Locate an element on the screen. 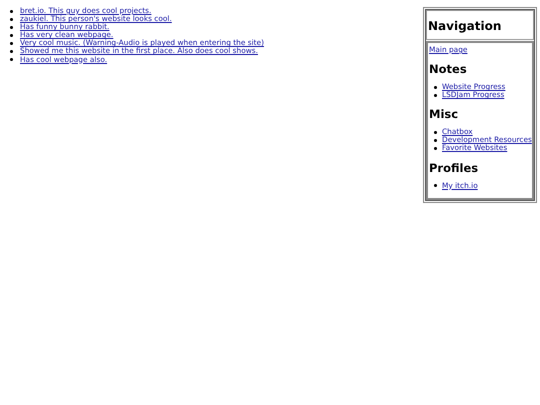 This screenshot has height=405, width=540. section-heading: Profiles is located at coordinates (454, 168).